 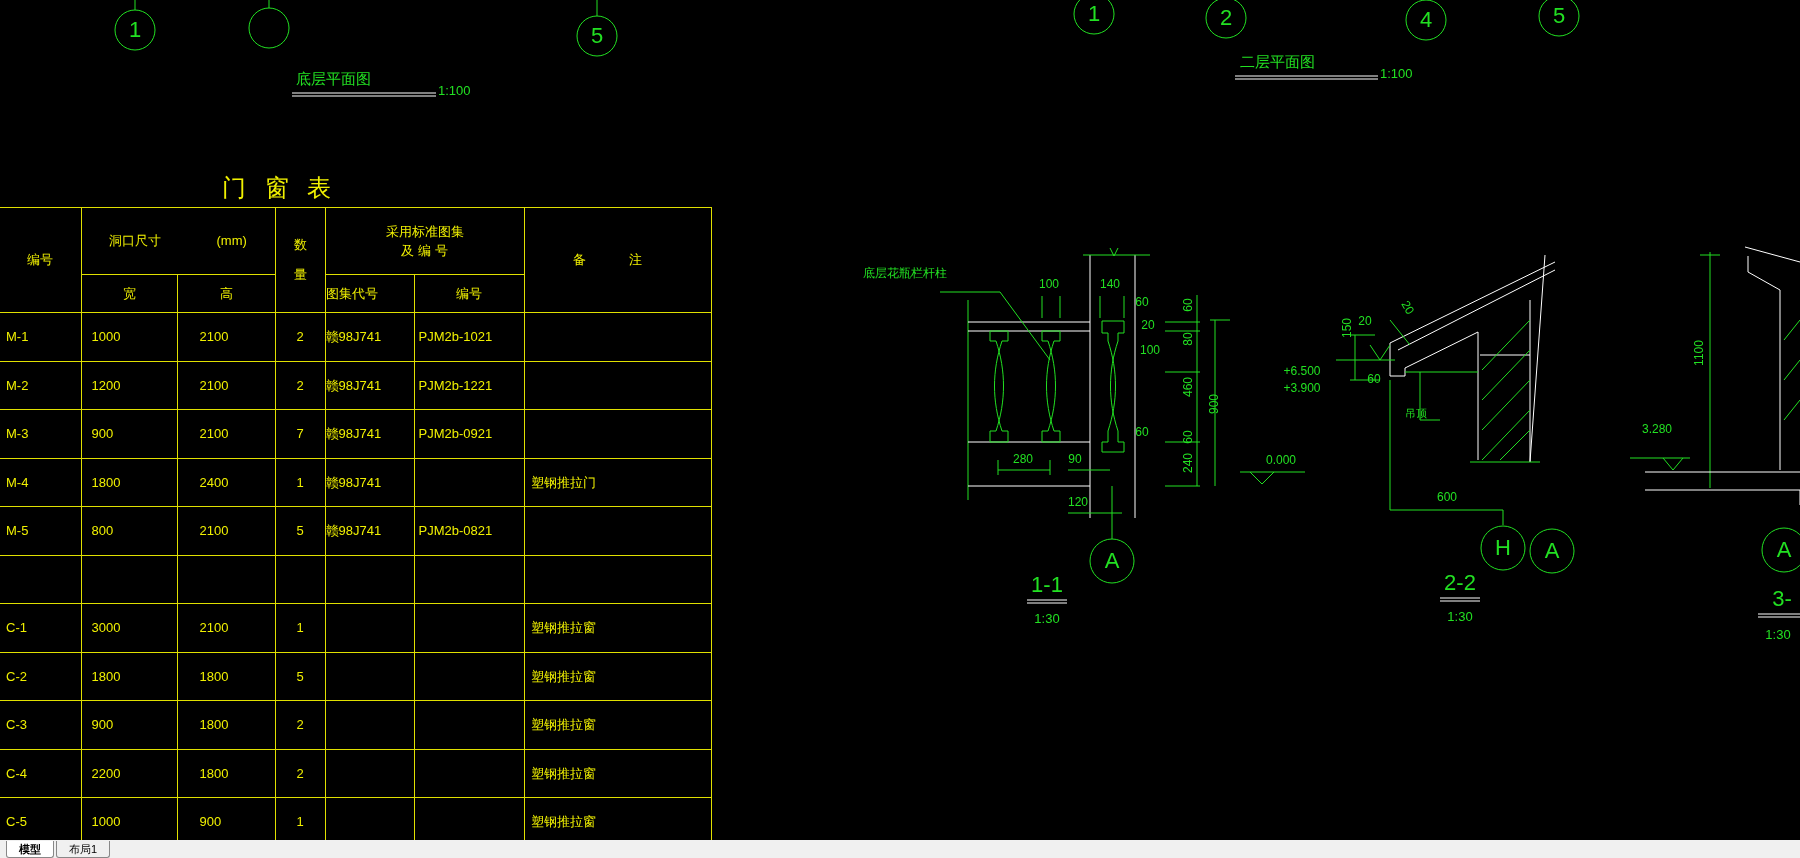 I want to click on dimension-label: 3.280, so click(x=1657, y=429).